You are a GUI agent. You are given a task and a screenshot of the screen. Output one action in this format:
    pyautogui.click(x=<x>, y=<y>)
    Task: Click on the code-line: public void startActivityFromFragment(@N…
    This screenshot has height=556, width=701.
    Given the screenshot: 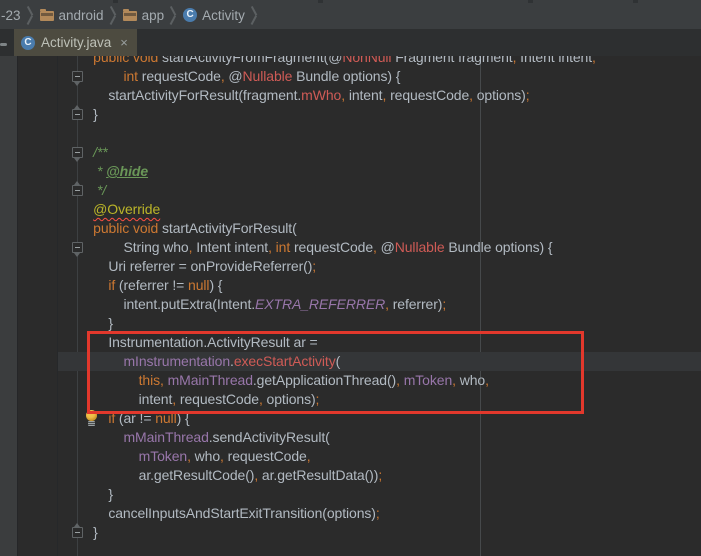 What is the action you would take?
    pyautogui.click(x=379, y=61)
    